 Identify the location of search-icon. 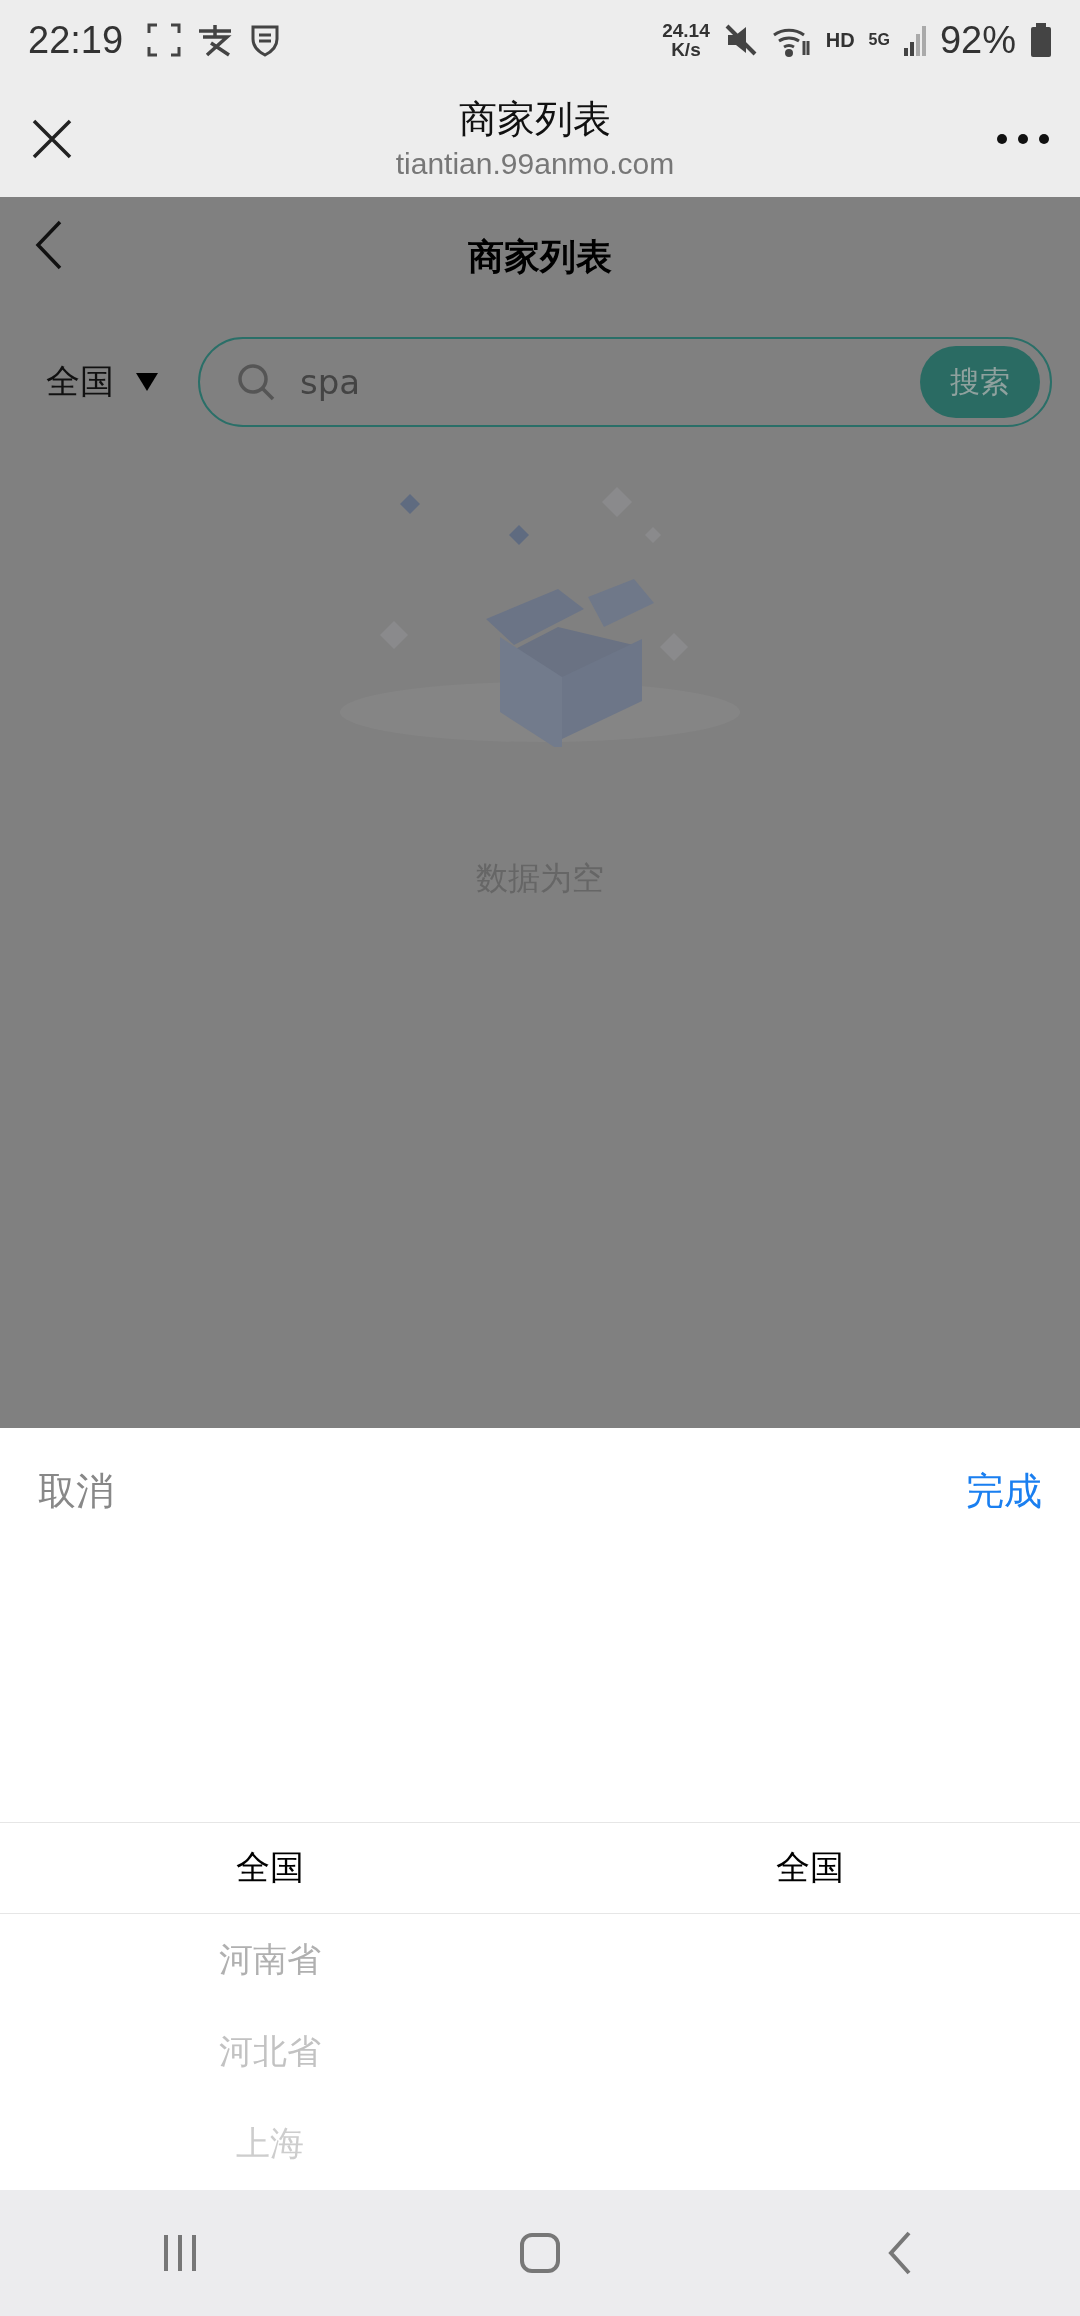
(256, 382).